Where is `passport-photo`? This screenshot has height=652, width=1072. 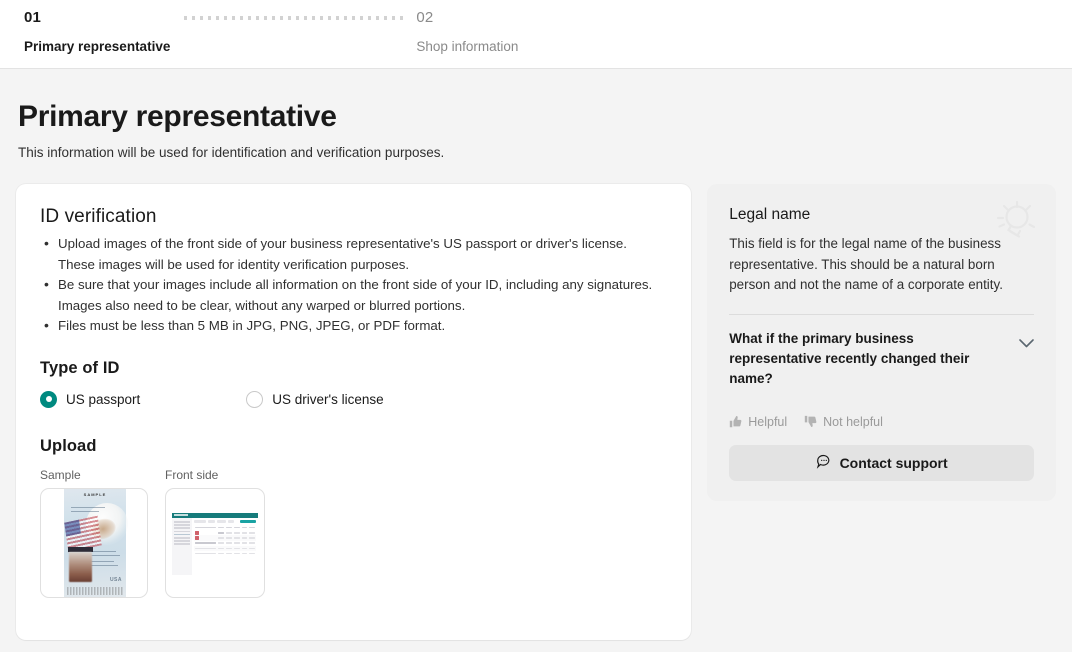 passport-photo is located at coordinates (80, 566).